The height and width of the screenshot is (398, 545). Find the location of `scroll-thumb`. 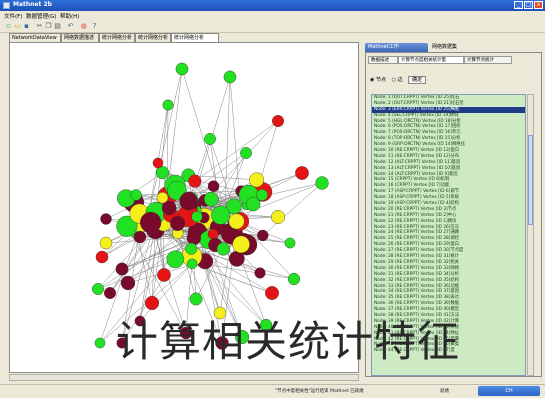

scroll-thumb is located at coordinates (530, 180).